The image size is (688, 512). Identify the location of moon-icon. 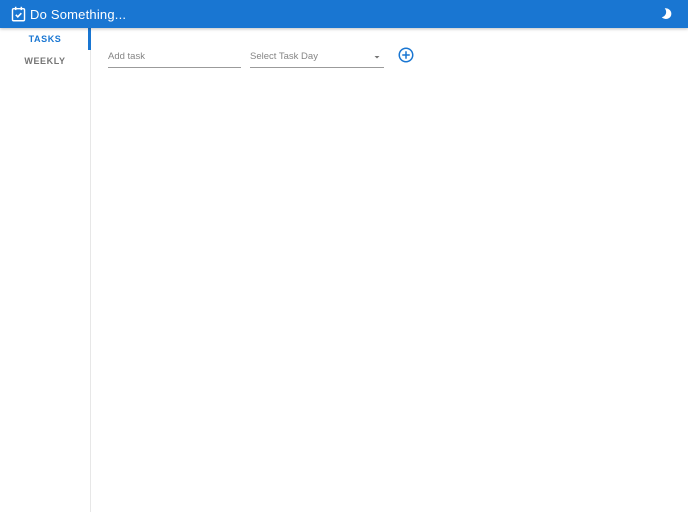
(667, 14).